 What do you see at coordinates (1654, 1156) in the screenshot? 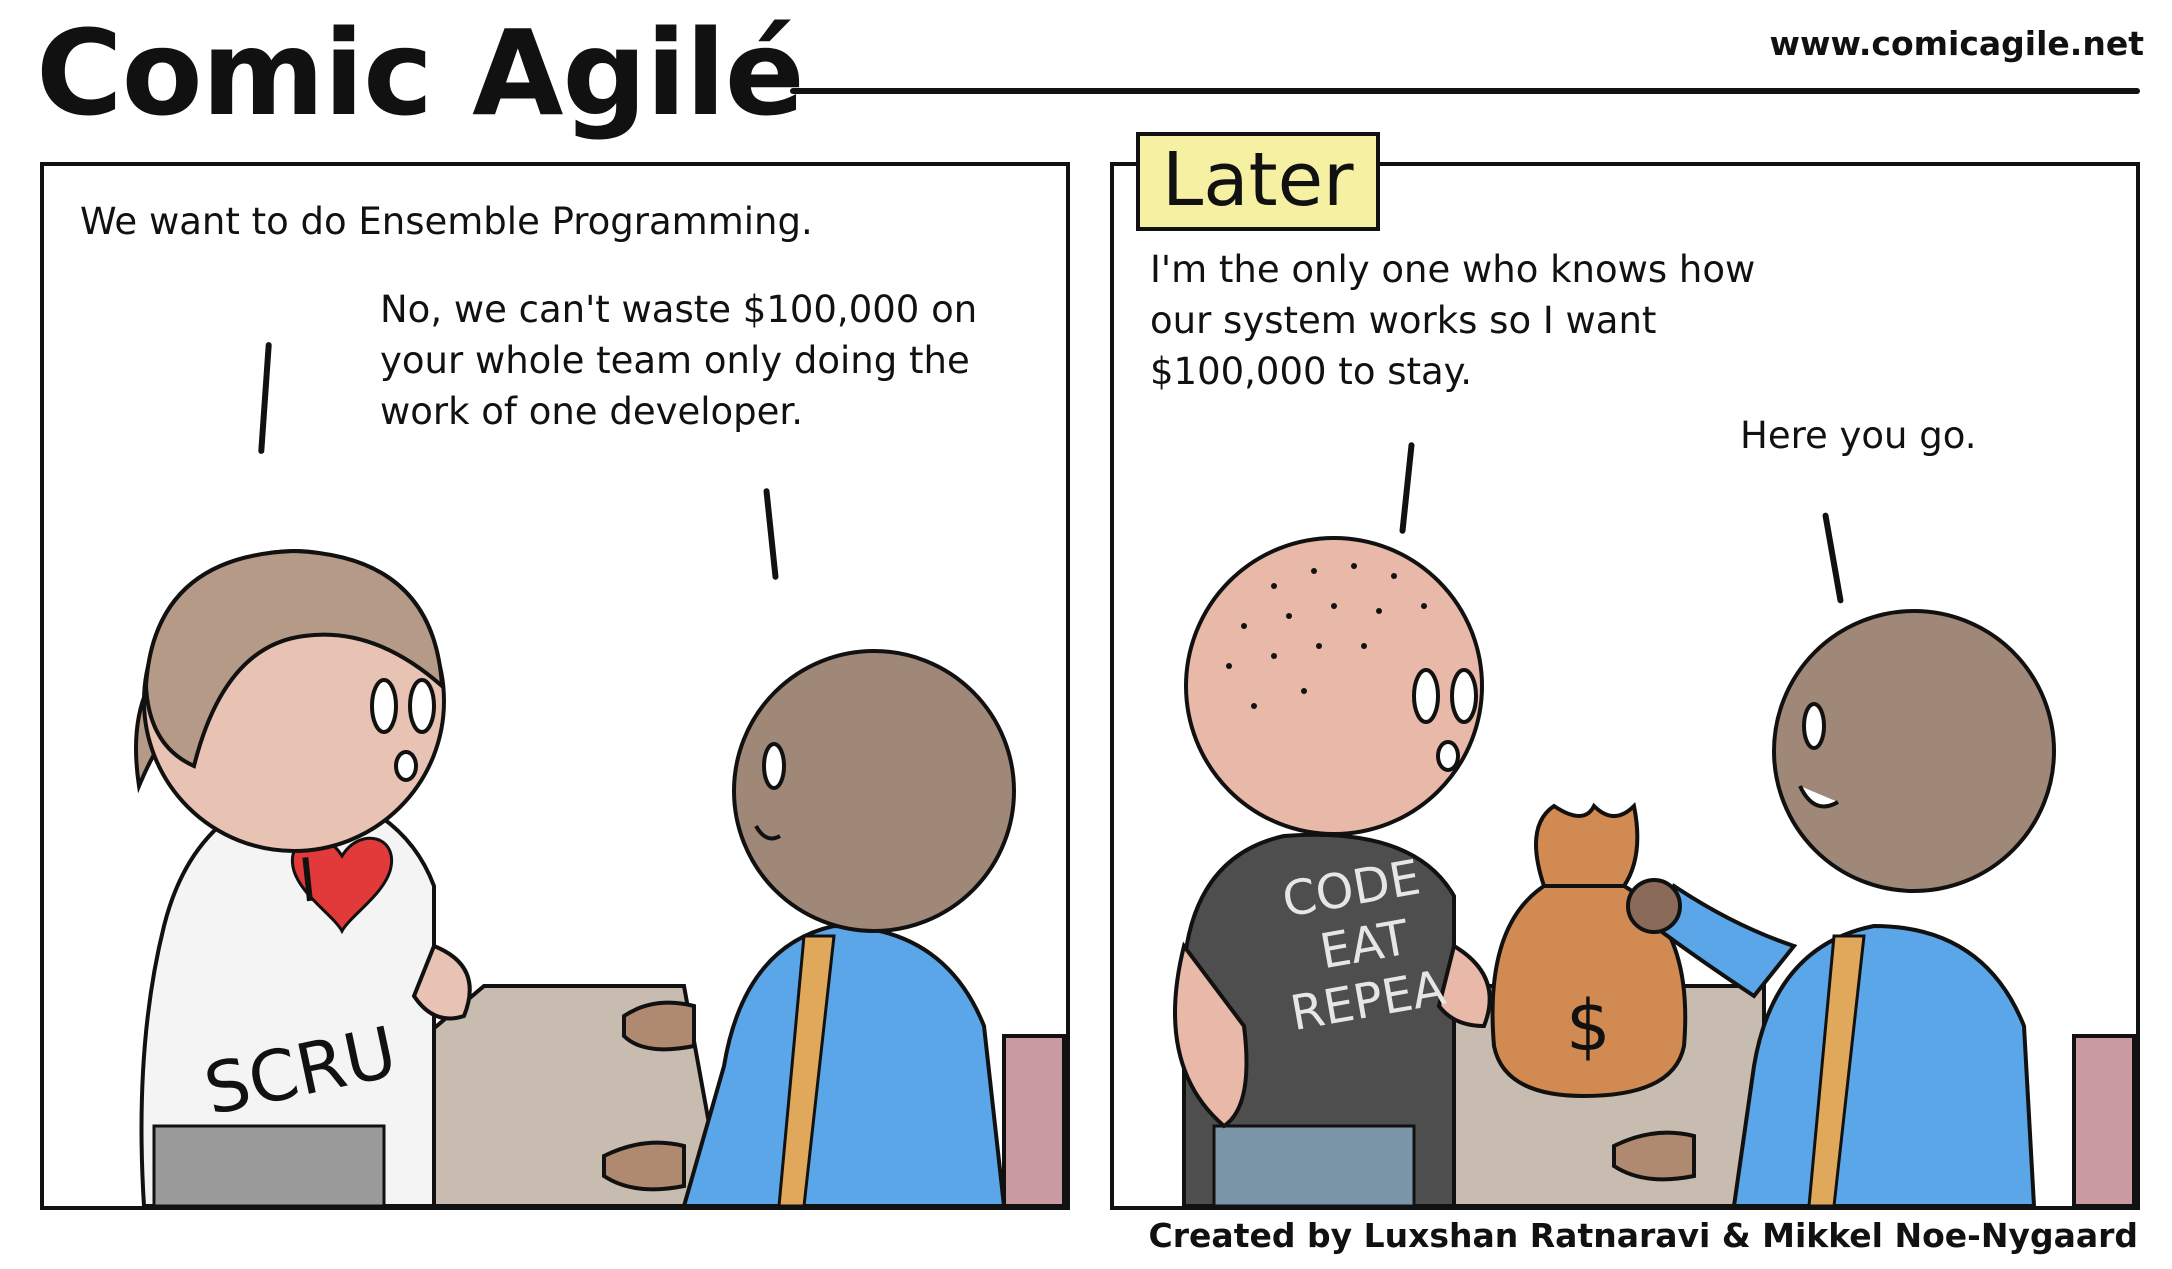
I see `manager-hand` at bounding box center [1654, 1156].